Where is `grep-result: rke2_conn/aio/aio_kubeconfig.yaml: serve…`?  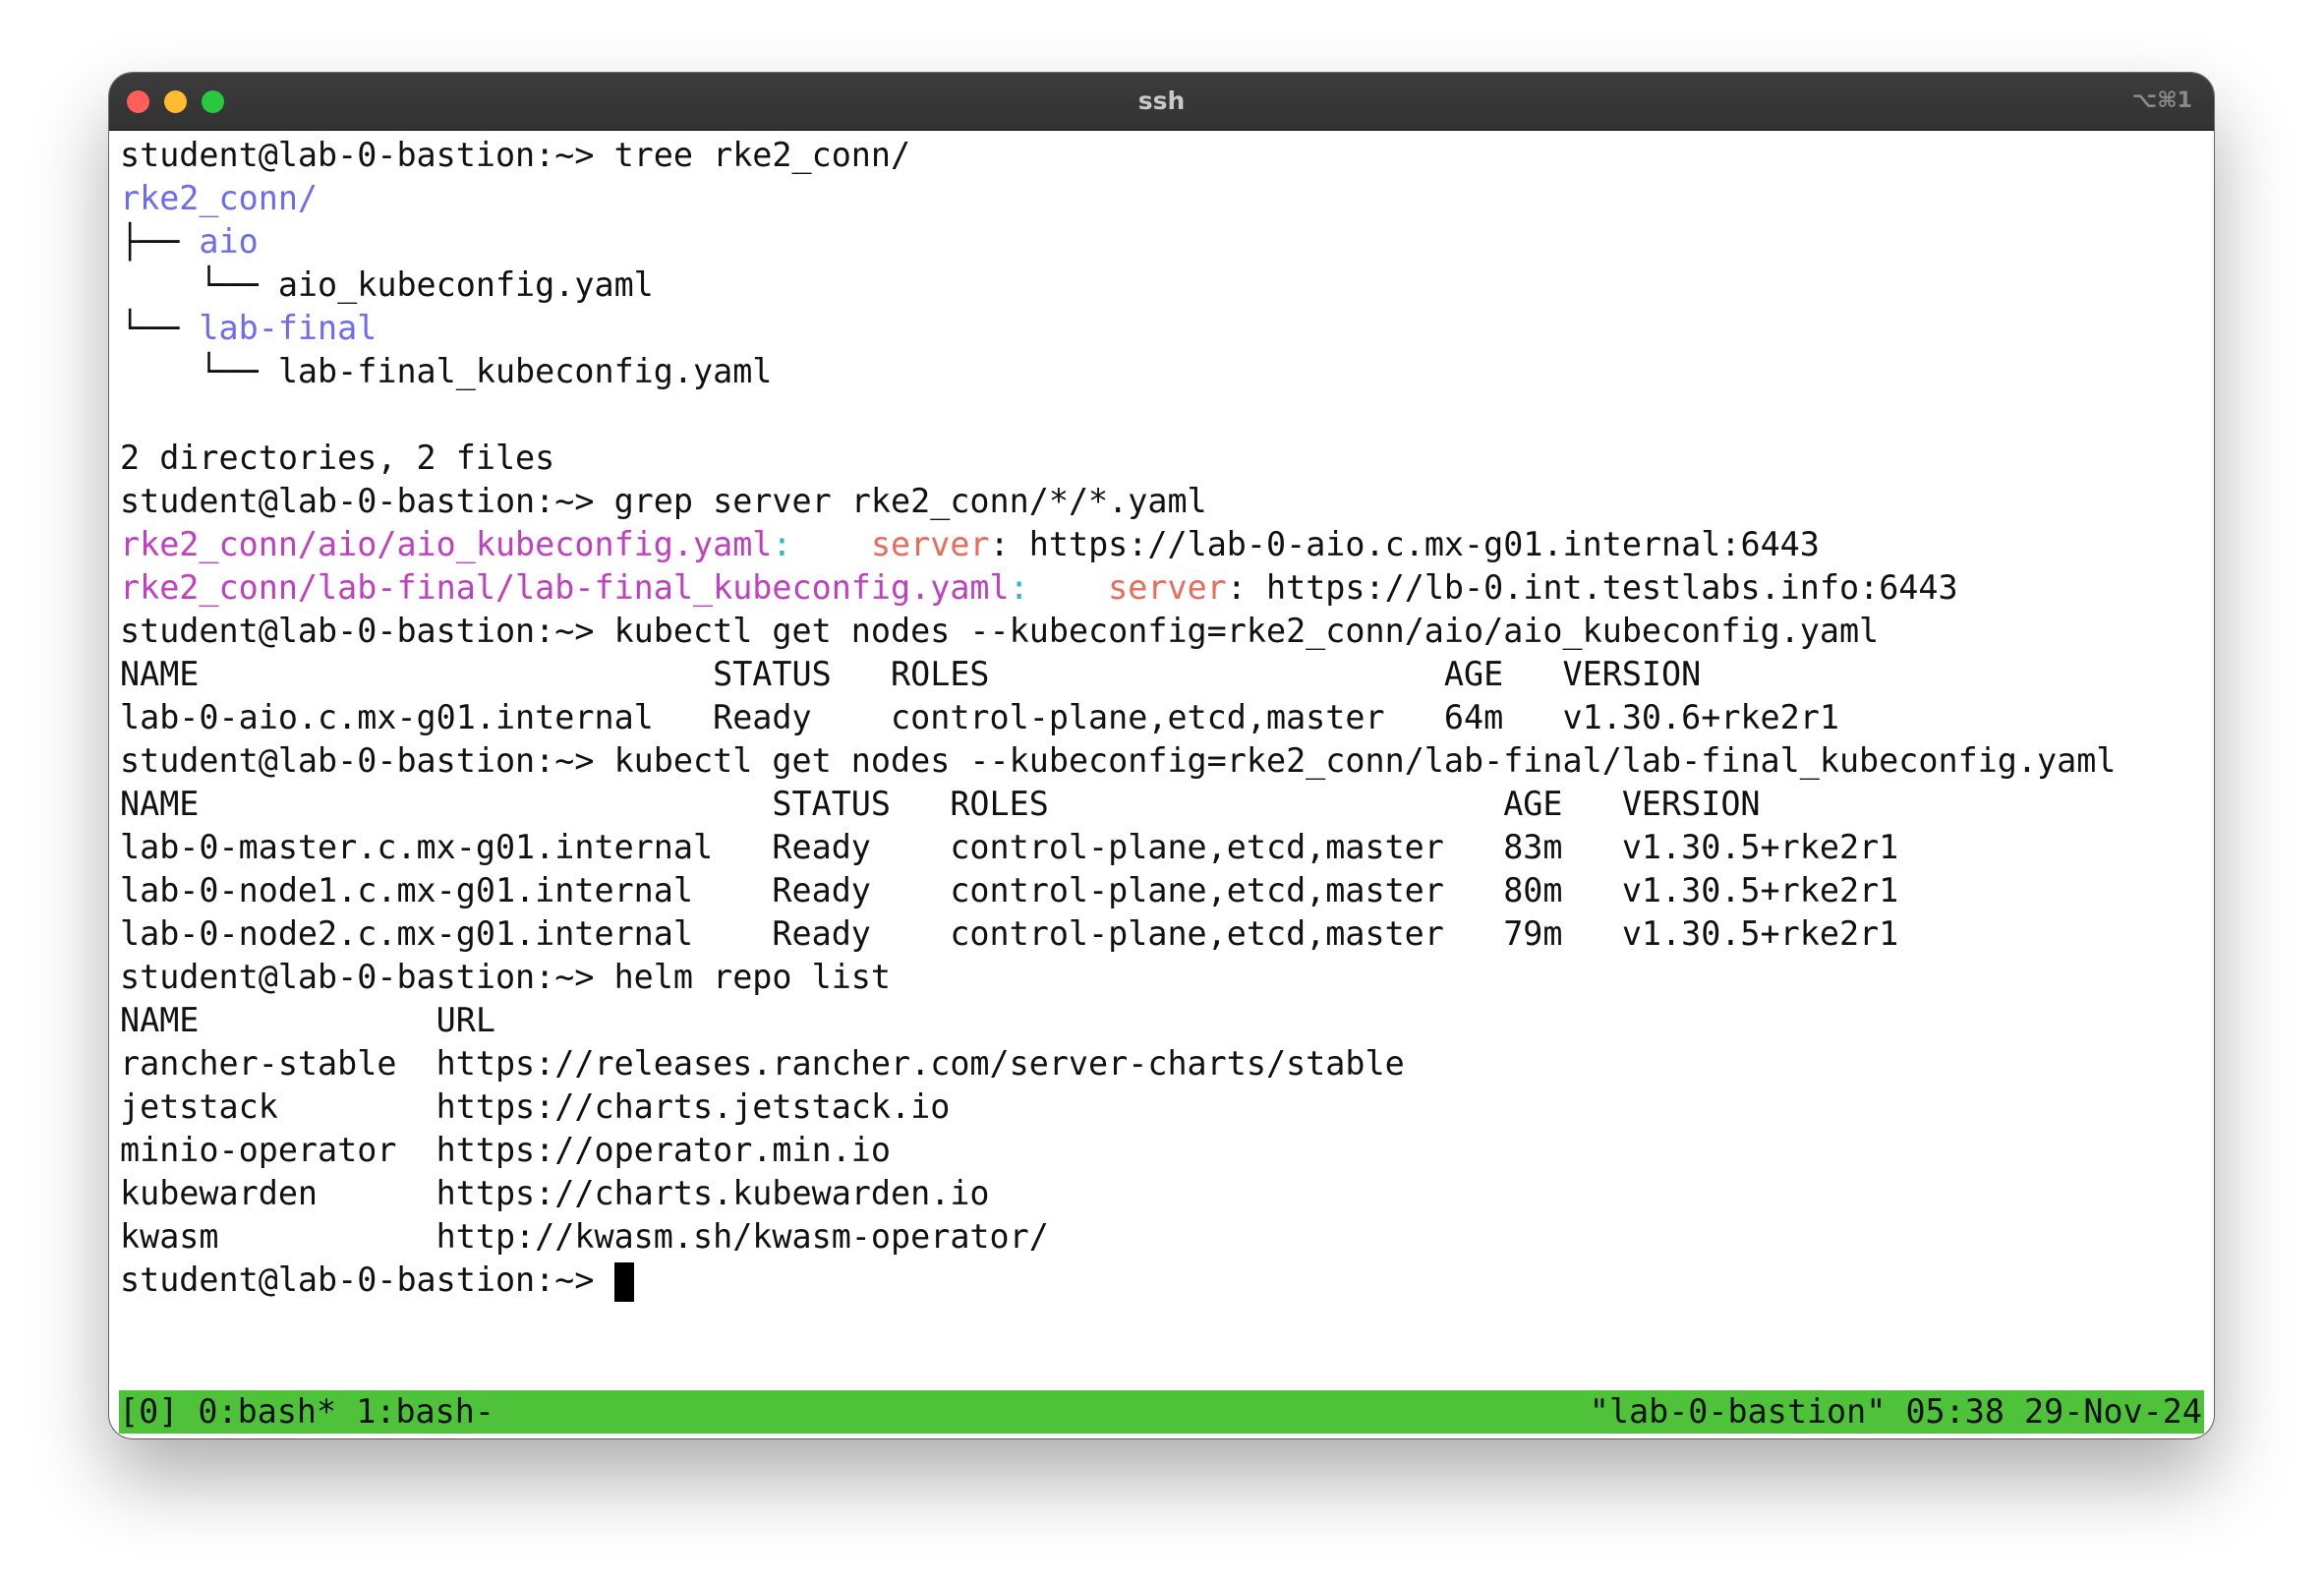 grep-result: rke2_conn/aio/aio_kubeconfig.yaml: serve… is located at coordinates (1162, 545).